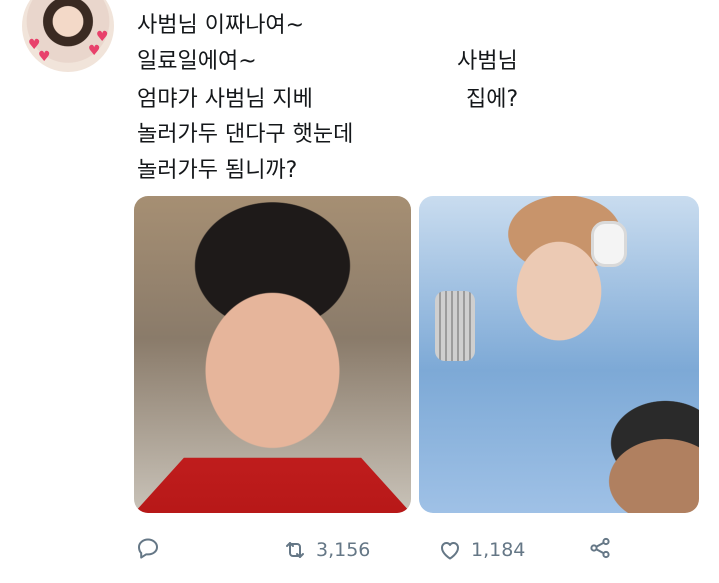  I want to click on tweet-text-annotation: 사범님, so click(487, 61).